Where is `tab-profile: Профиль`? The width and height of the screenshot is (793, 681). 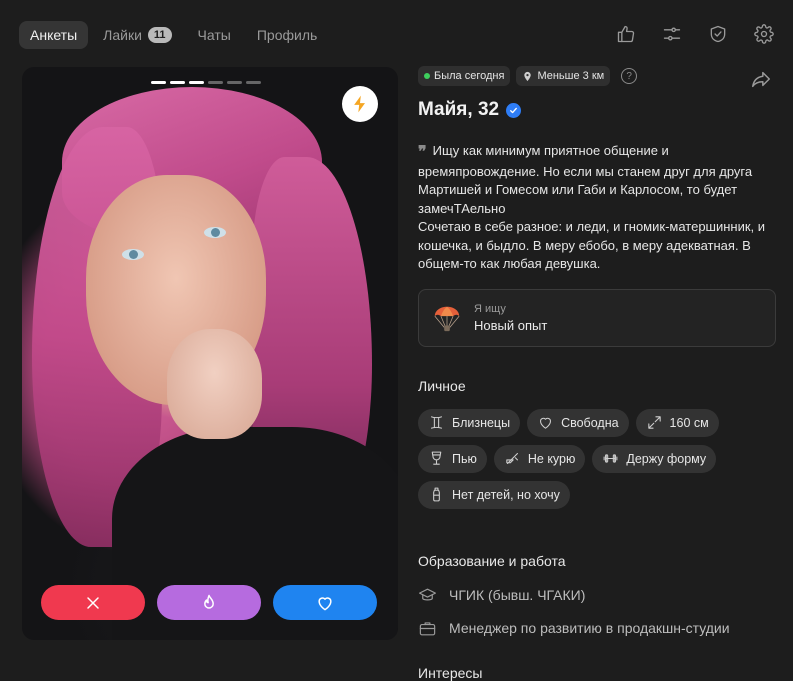 tab-profile: Профиль is located at coordinates (287, 35).